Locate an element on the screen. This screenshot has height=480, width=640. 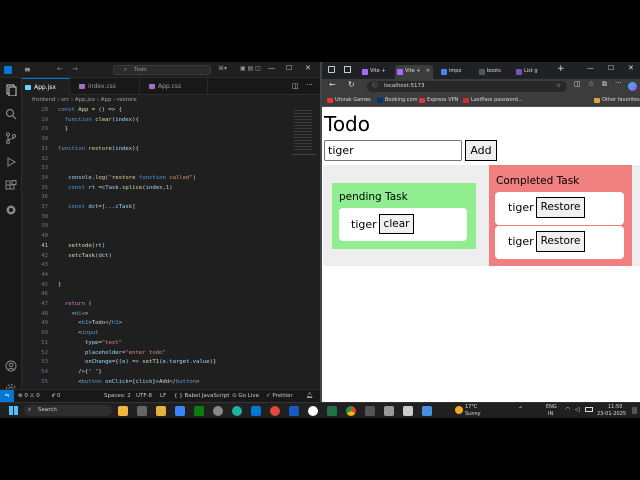
close-icon: ✕ is located at coordinates (631, 68).